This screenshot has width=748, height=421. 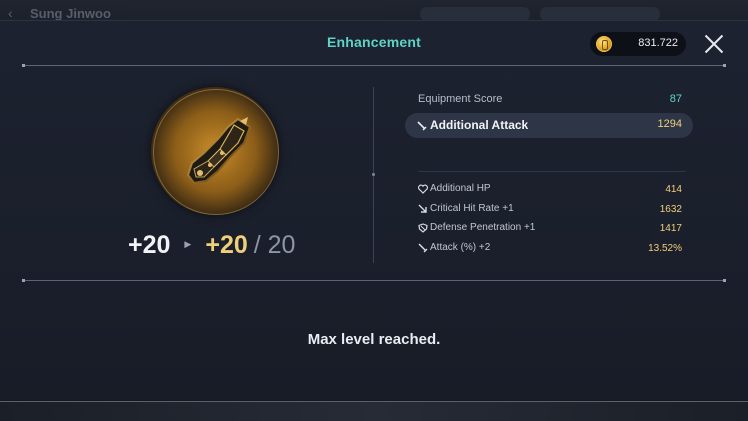 I want to click on sub-stat-value: 1632, so click(x=670, y=209).